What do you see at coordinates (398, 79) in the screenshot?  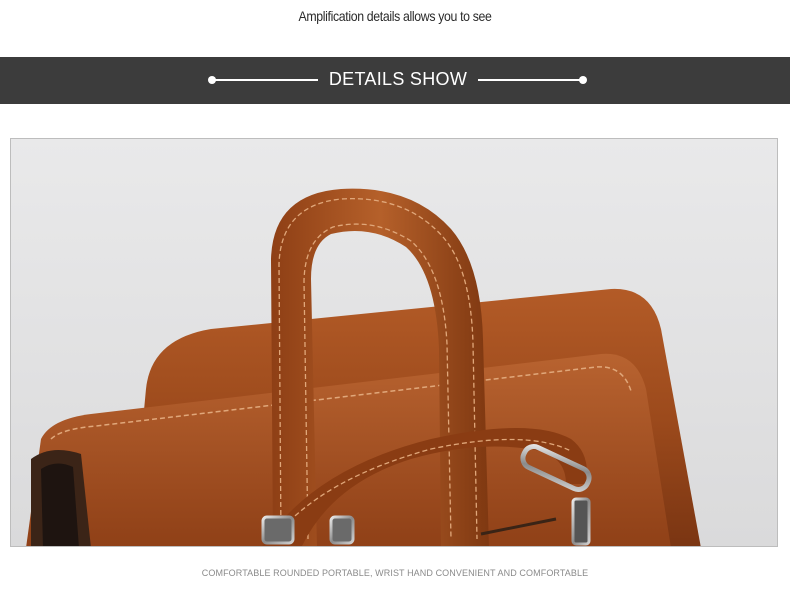 I see `banner-title: DETAILS SHOW` at bounding box center [398, 79].